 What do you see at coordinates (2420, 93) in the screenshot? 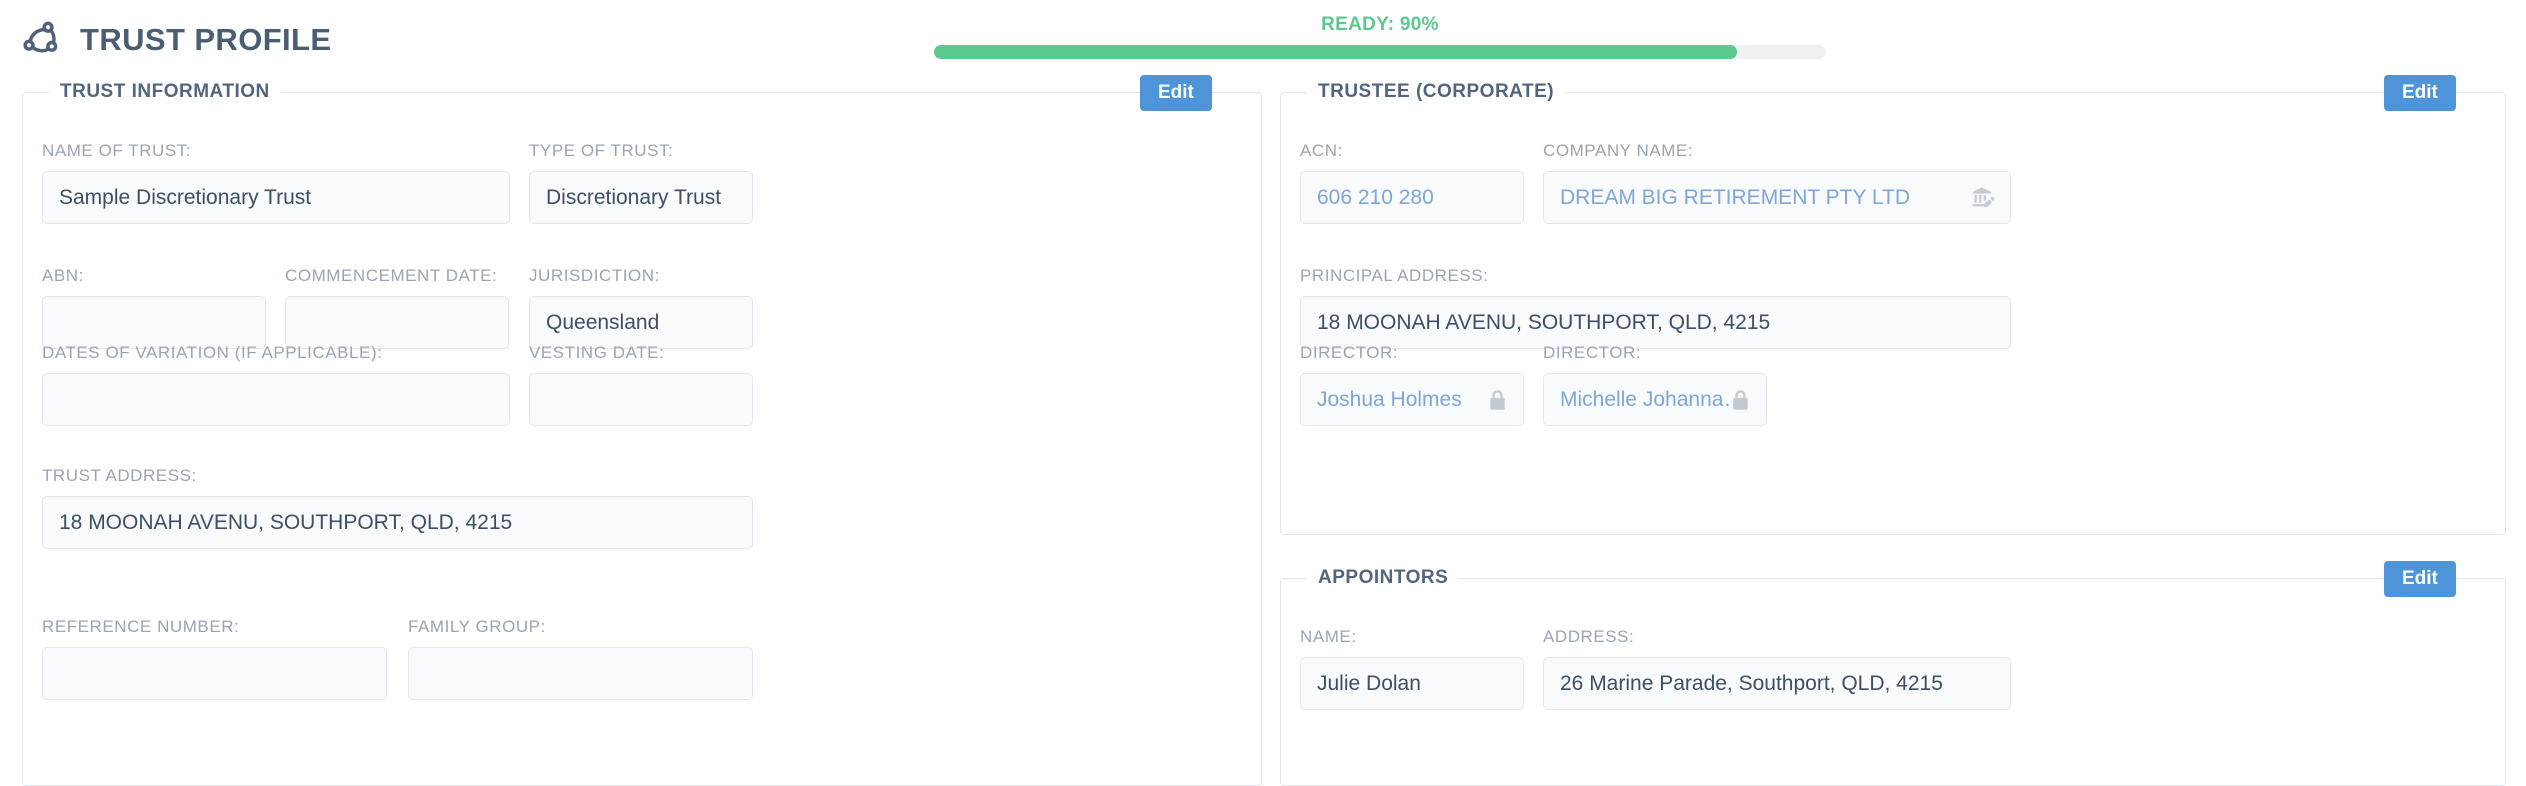
I see `edit-trustee-button: Edit` at bounding box center [2420, 93].